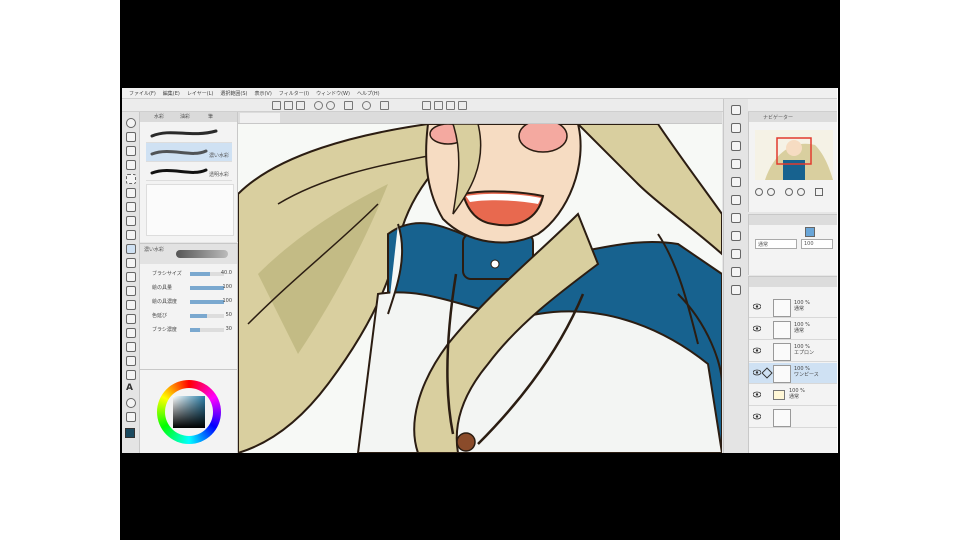 The width and height of the screenshot is (960, 540). What do you see at coordinates (348, 105) in the screenshot?
I see `clear-icon` at bounding box center [348, 105].